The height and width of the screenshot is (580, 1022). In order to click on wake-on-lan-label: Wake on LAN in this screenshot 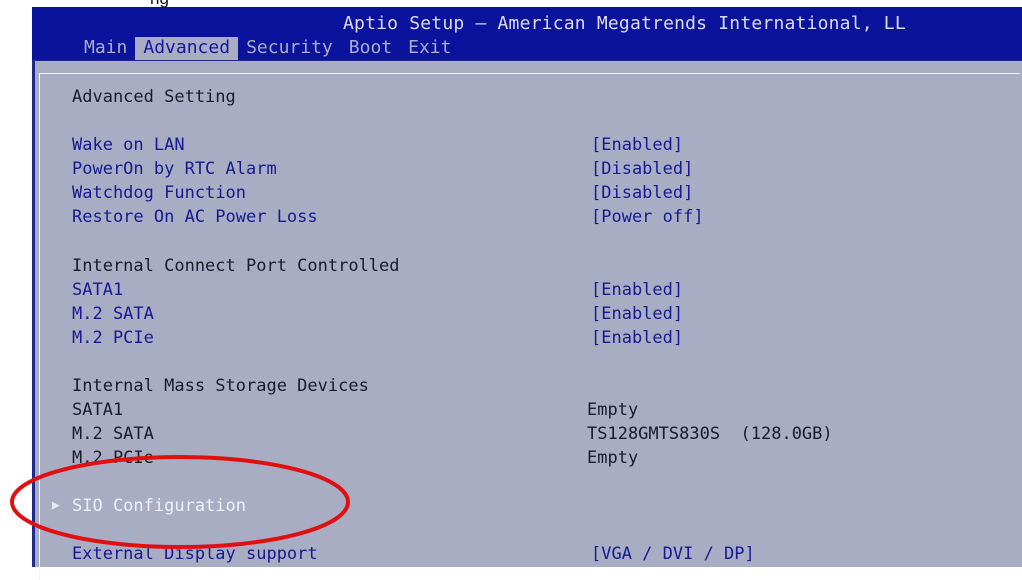, I will do `click(128, 145)`.